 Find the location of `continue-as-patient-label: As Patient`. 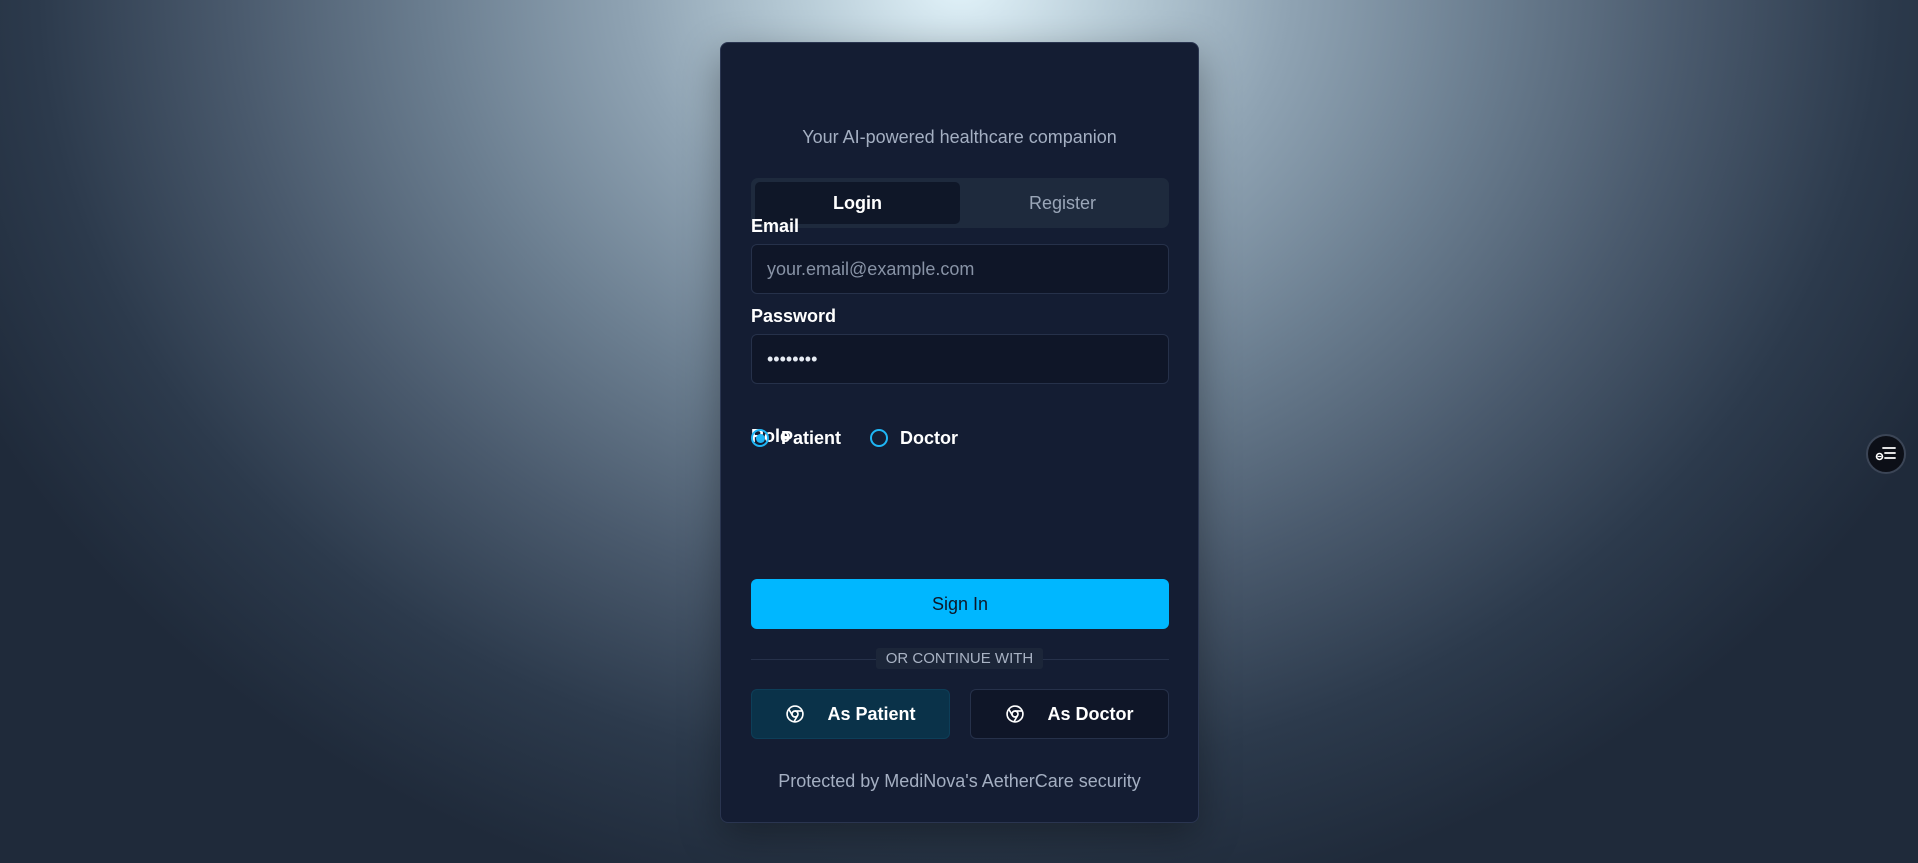

continue-as-patient-label: As Patient is located at coordinates (871, 713).